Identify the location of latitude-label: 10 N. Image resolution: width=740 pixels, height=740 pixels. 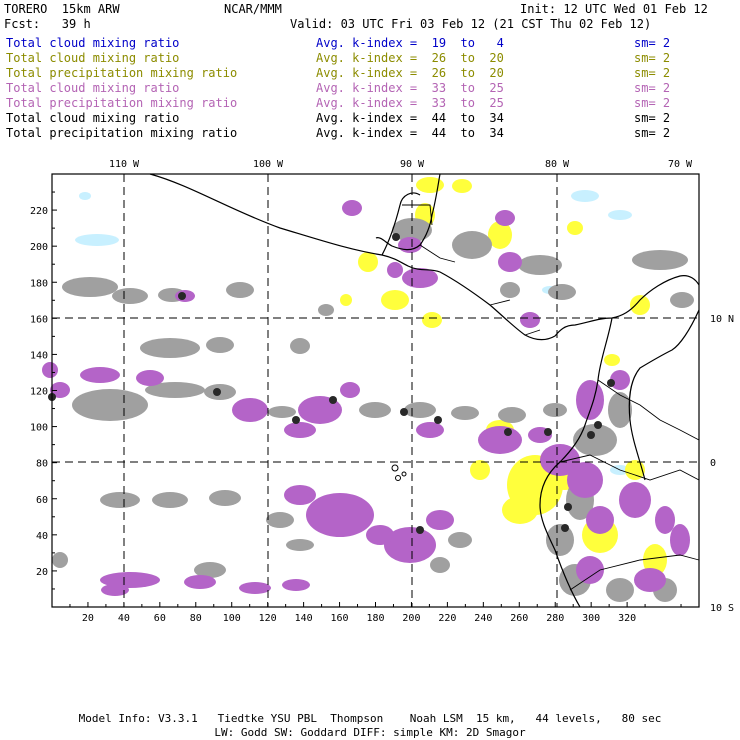
(722, 319).